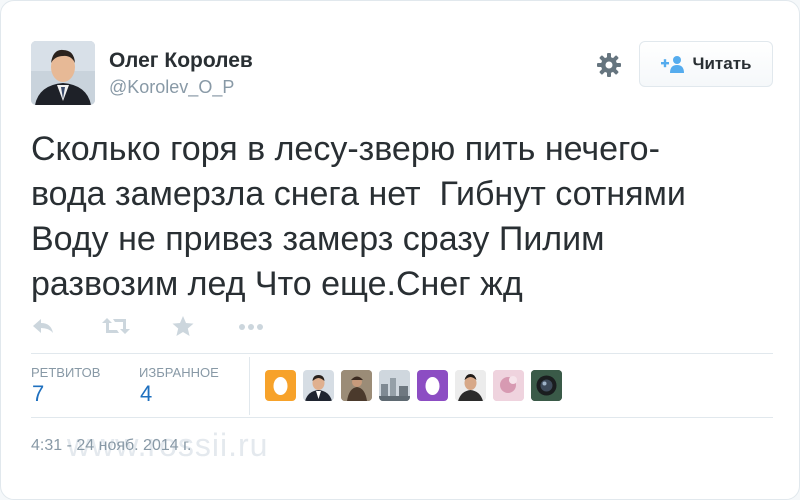 The width and height of the screenshot is (800, 500). Describe the element at coordinates (277, 284) in the screenshot. I see `tweet-line: развозим лед Что еще.Снег жд` at that location.